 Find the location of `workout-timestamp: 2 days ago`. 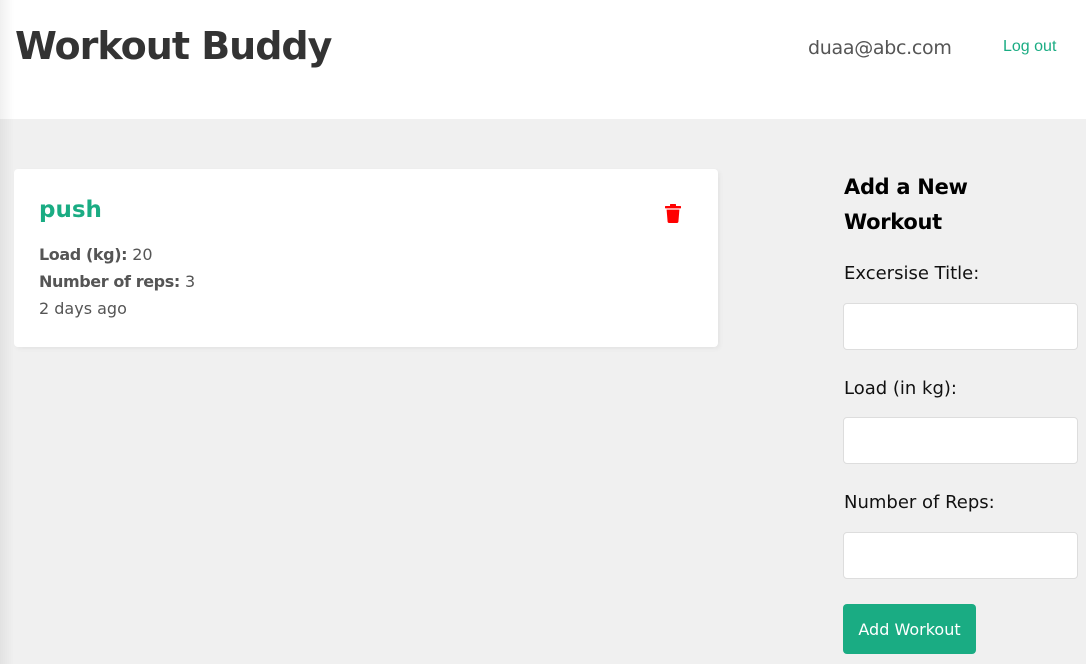

workout-timestamp: 2 days ago is located at coordinates (83, 308).